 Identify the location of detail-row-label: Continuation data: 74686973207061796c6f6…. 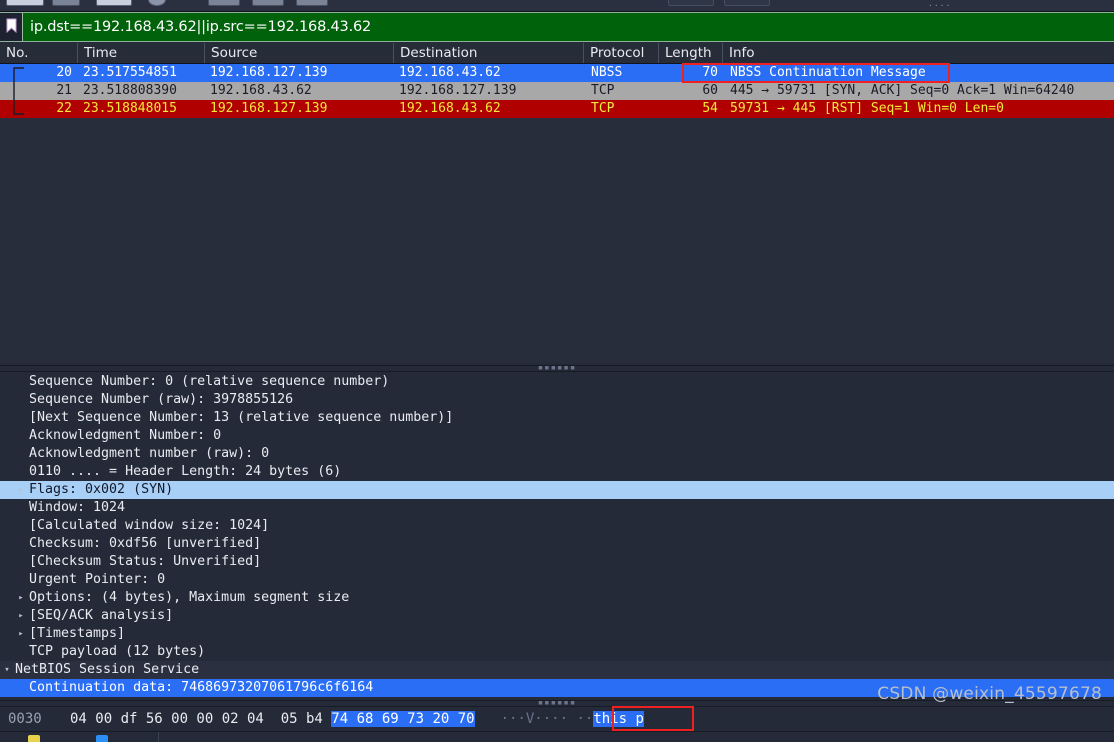
(201, 687).